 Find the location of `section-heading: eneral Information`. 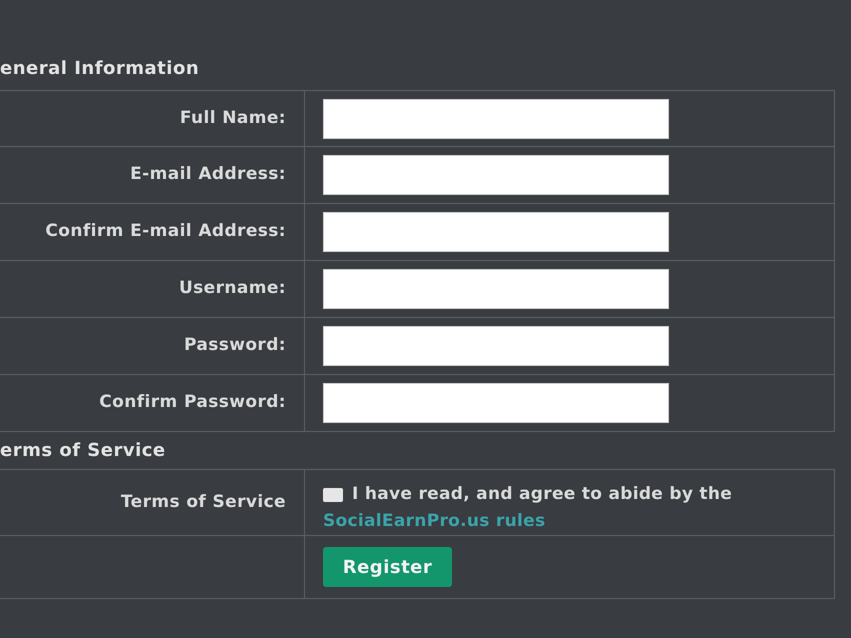

section-heading: eneral Information is located at coordinates (100, 68).